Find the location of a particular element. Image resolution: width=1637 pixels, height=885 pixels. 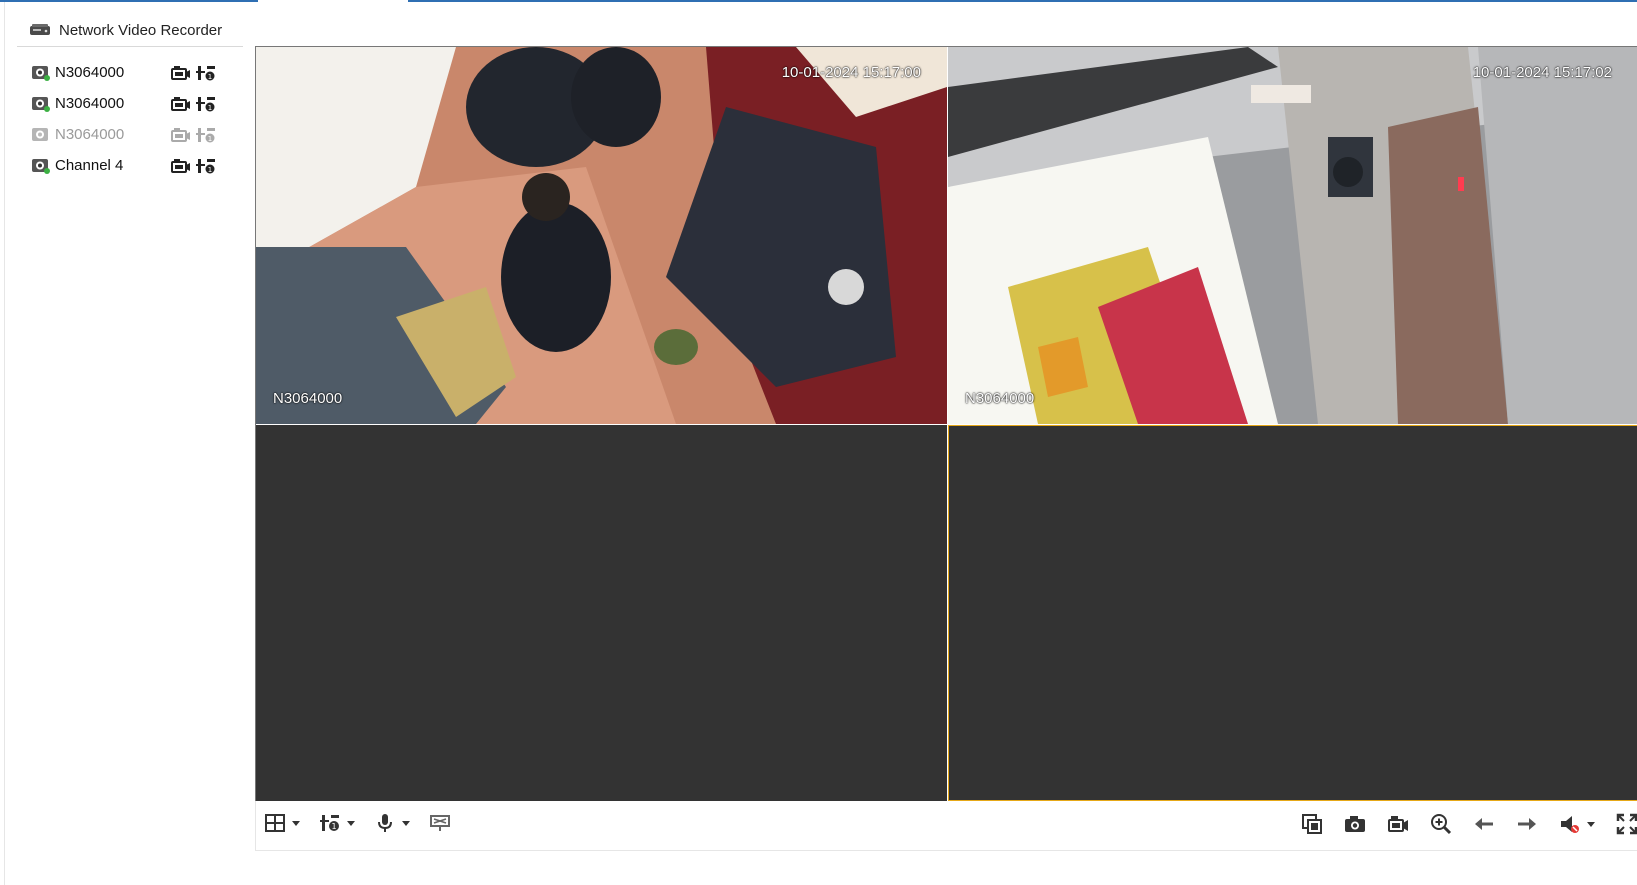

audio-talk-button is located at coordinates (392, 823).